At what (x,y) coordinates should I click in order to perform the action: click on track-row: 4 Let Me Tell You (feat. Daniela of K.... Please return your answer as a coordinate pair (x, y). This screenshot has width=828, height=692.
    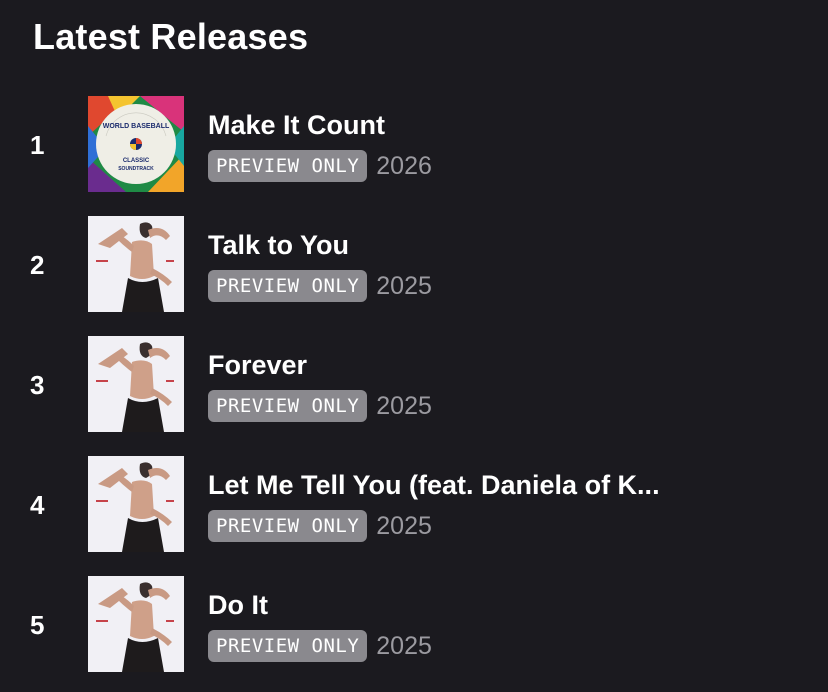
    Looking at the image, I should click on (414, 504).